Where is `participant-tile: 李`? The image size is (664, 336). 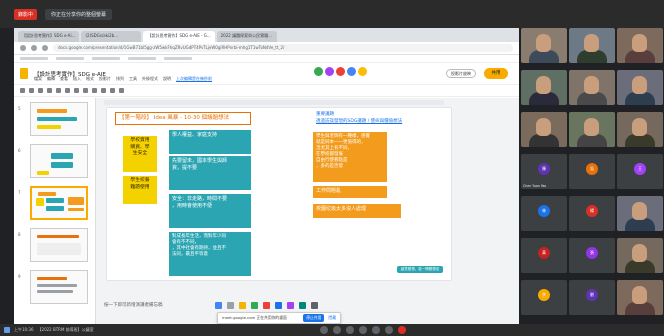
participant-tile: 李 is located at coordinates (544, 297).